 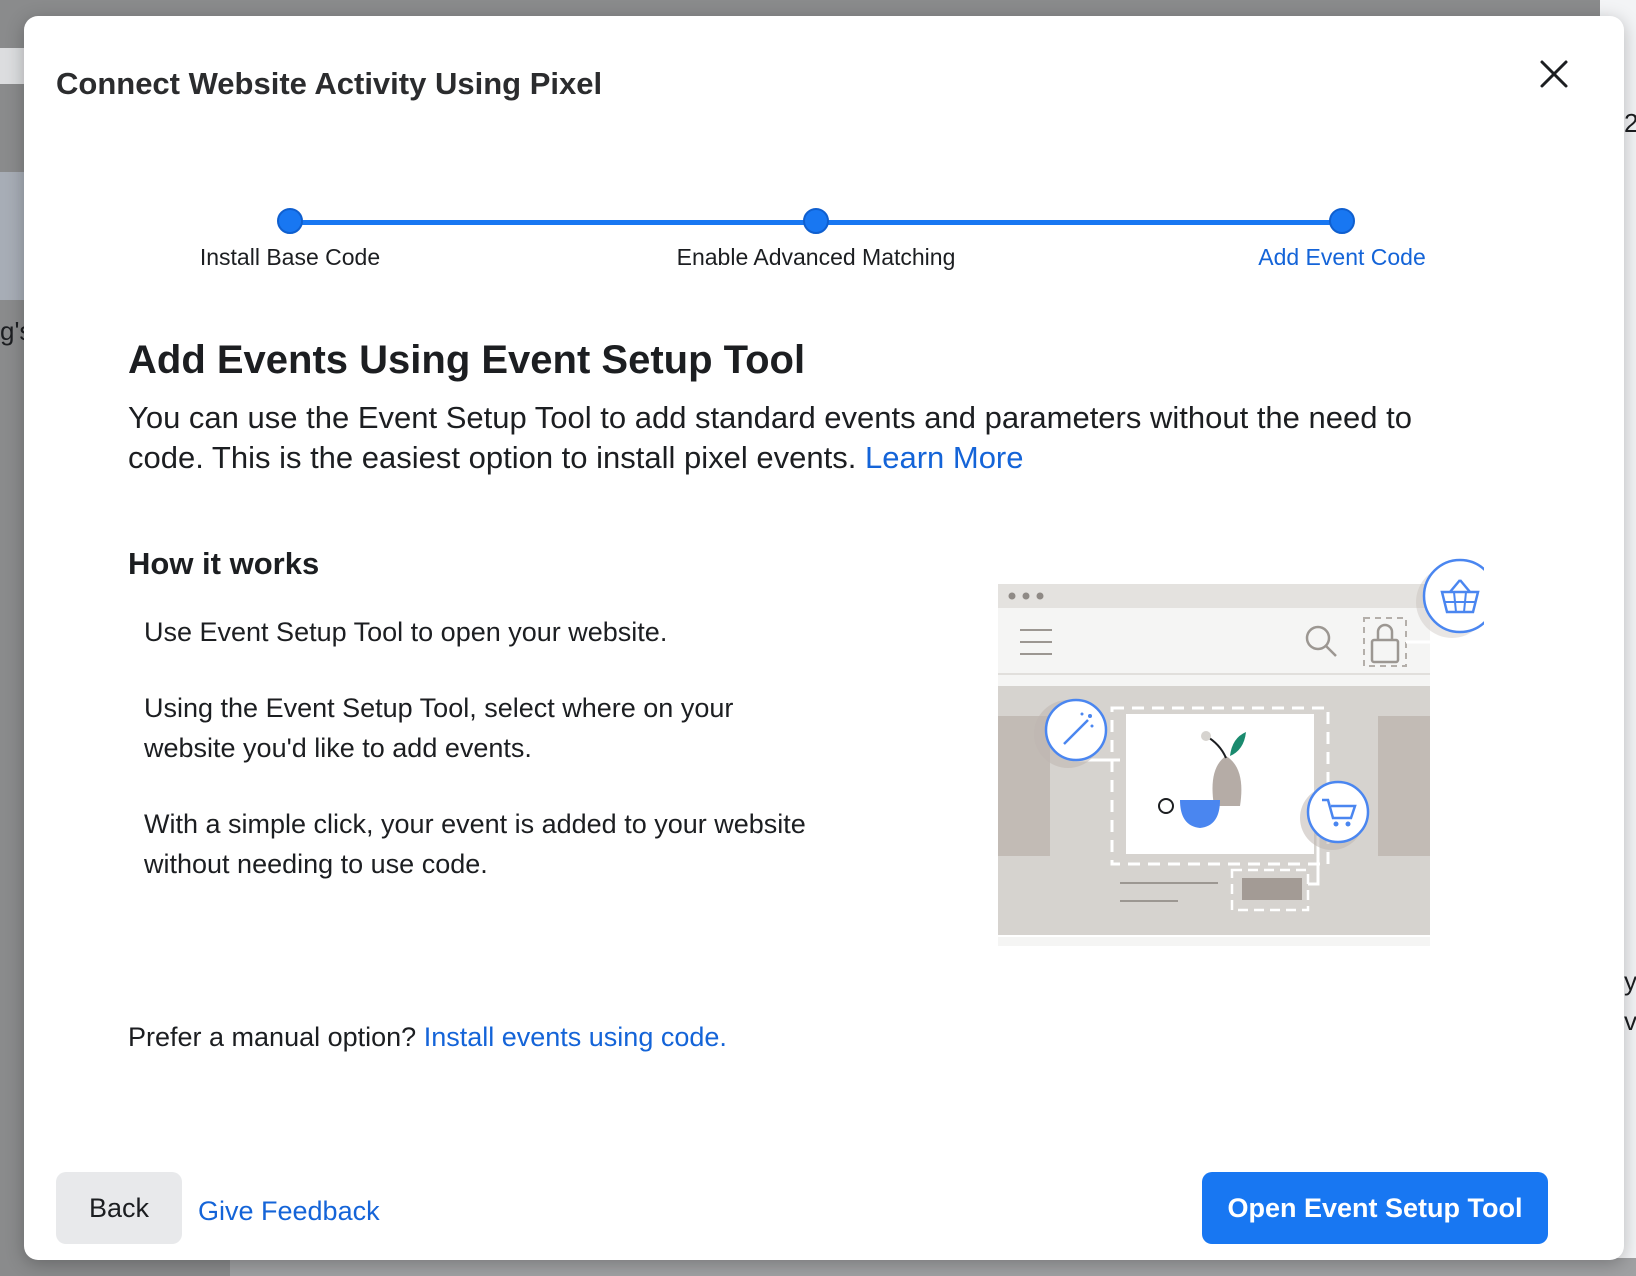 What do you see at coordinates (1630, 981) in the screenshot?
I see `background-text: y` at bounding box center [1630, 981].